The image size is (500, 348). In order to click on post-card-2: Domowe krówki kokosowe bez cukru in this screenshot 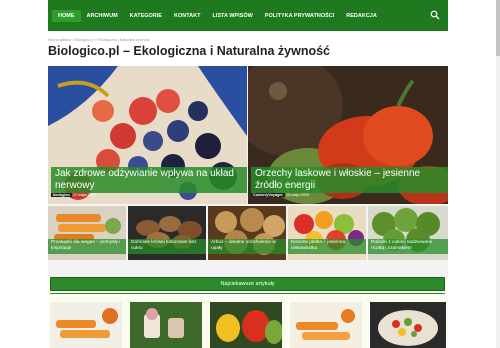, I will do `click(167, 233)`.